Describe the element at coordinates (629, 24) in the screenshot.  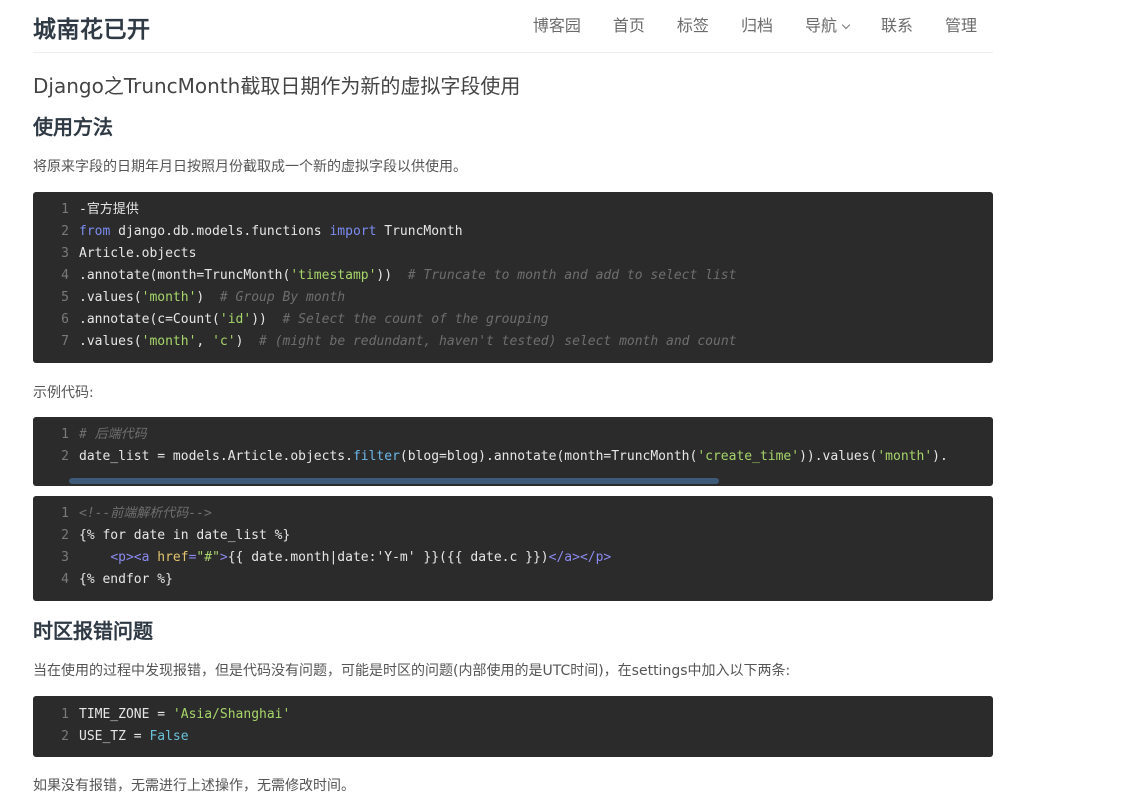
I see `nav-item-home: 首页` at that location.